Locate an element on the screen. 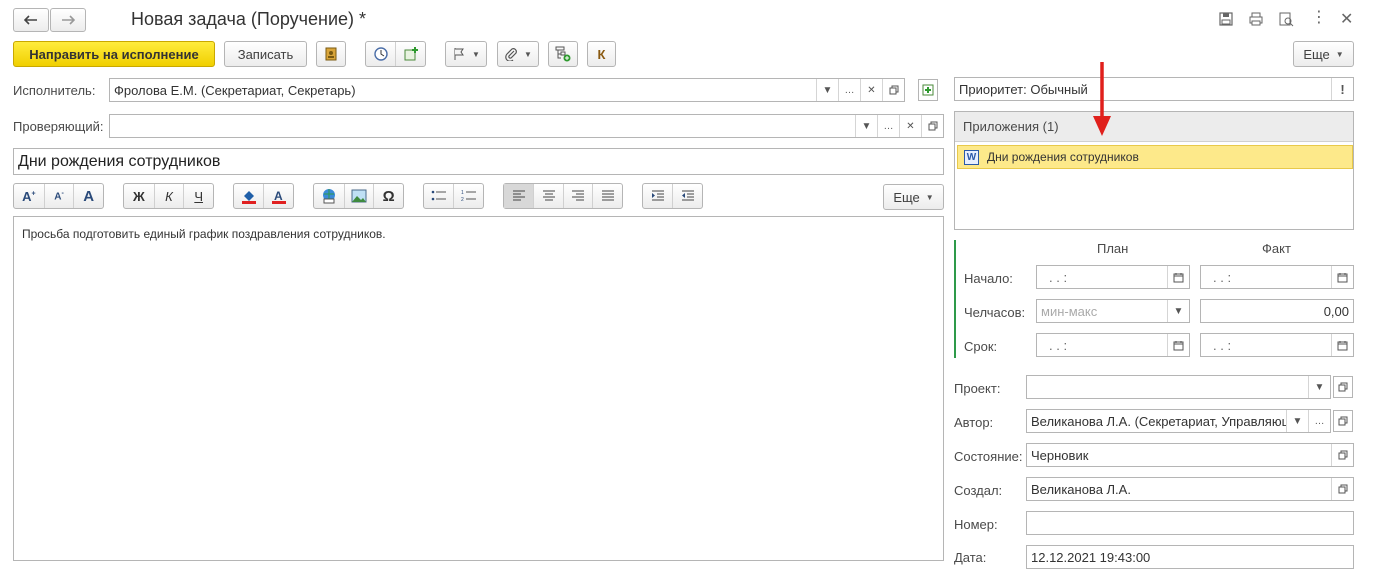  attach-dropdown-button: ▼ is located at coordinates (518, 54).